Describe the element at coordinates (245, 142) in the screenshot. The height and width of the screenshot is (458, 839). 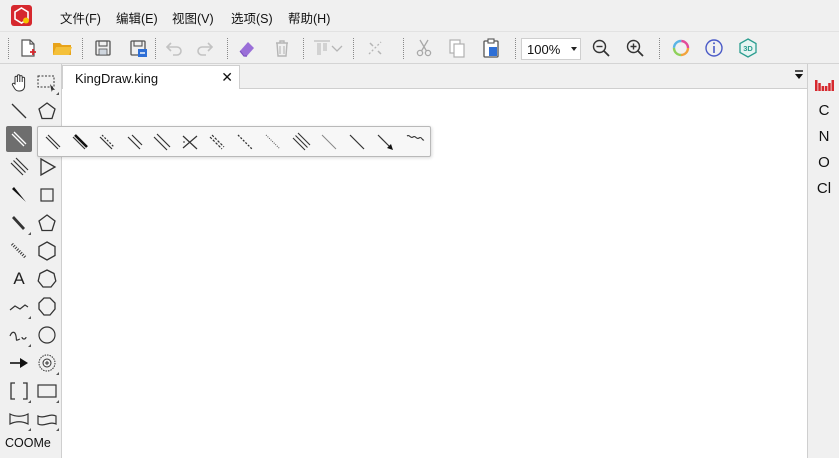
I see `bond-option-dashed` at that location.